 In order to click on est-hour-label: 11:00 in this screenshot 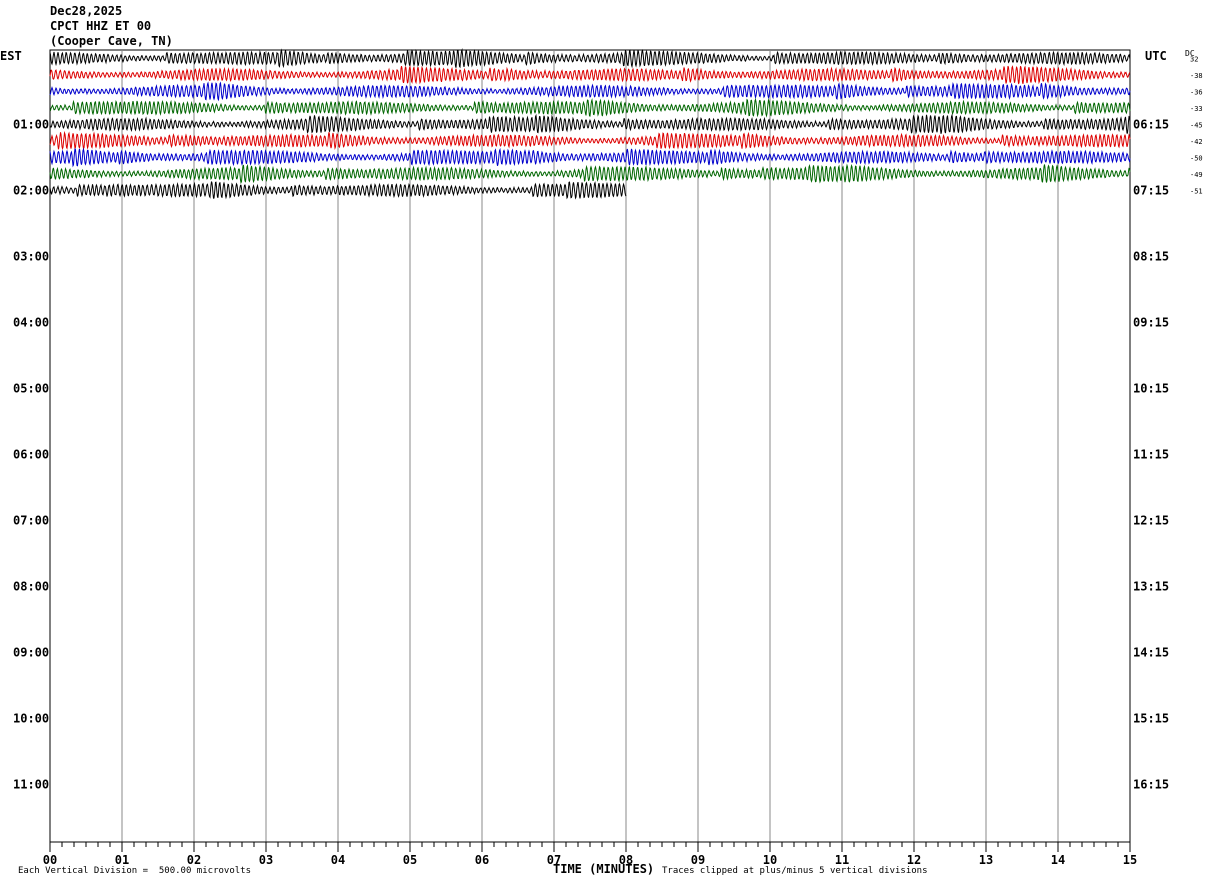, I will do `click(31, 784)`.